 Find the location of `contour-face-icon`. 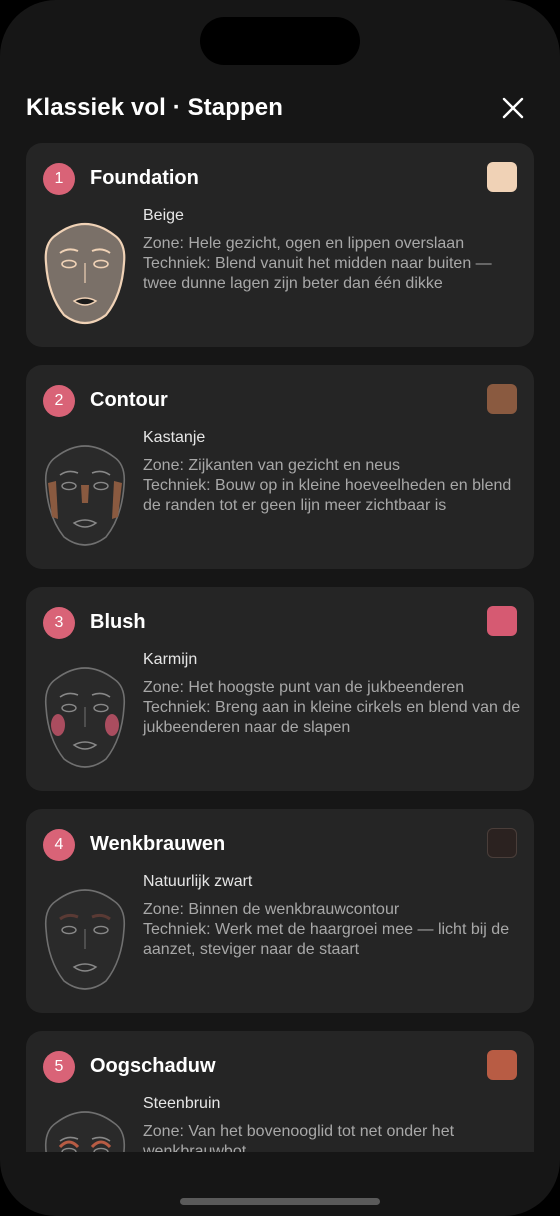

contour-face-icon is located at coordinates (85, 495).